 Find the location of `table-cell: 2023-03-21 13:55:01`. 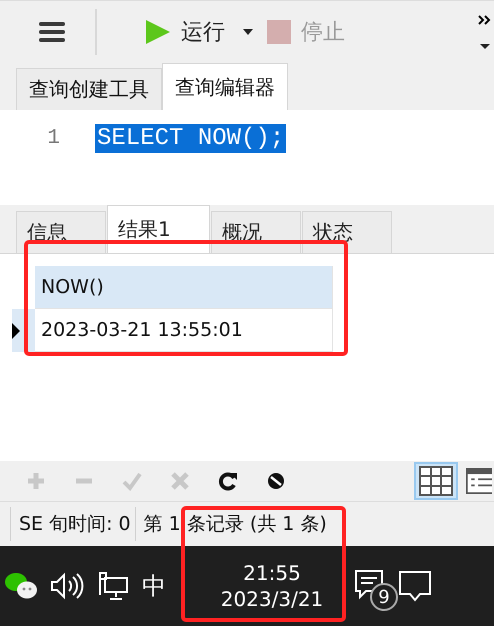

table-cell: 2023-03-21 13:55:01 is located at coordinates (184, 330).